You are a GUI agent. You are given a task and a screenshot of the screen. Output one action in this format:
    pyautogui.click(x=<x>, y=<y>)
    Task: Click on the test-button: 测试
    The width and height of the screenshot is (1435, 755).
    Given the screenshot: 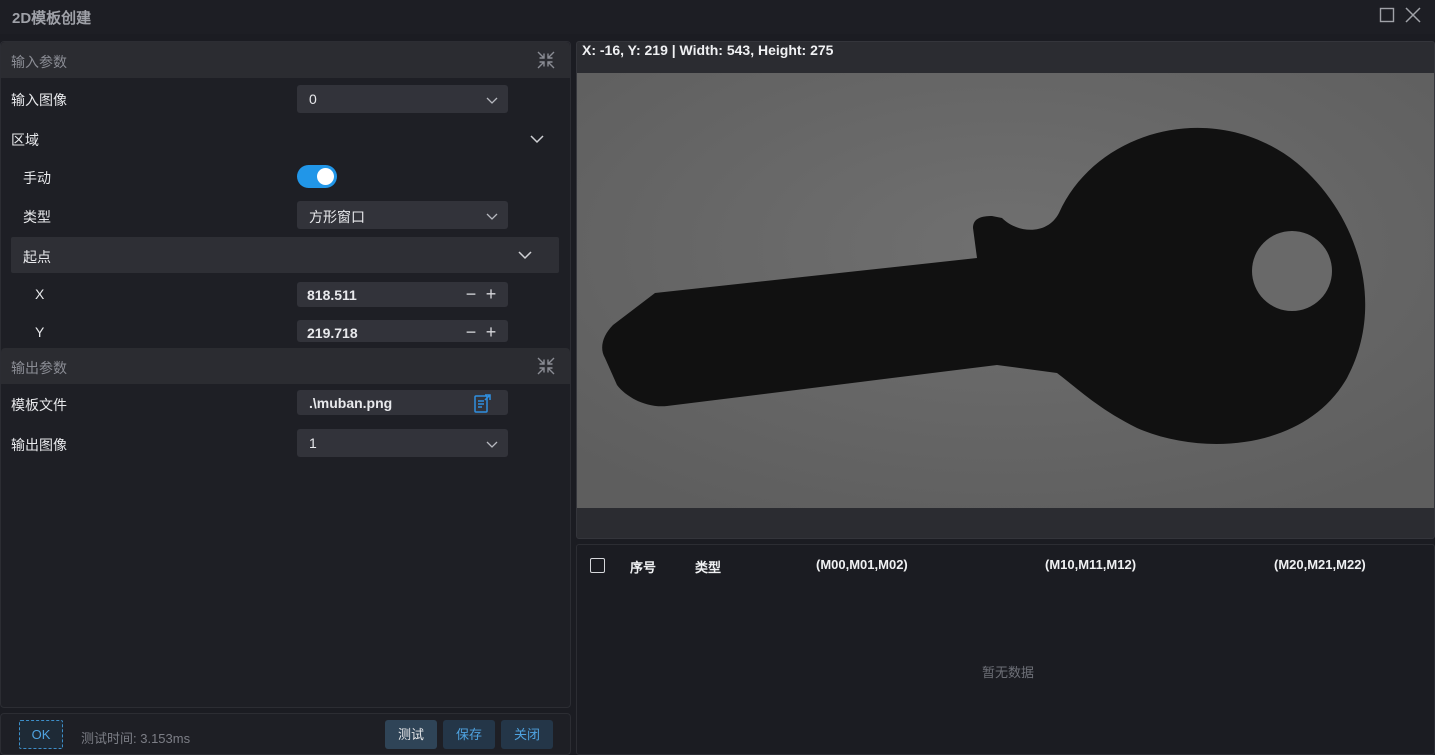 What is the action you would take?
    pyautogui.click(x=411, y=734)
    